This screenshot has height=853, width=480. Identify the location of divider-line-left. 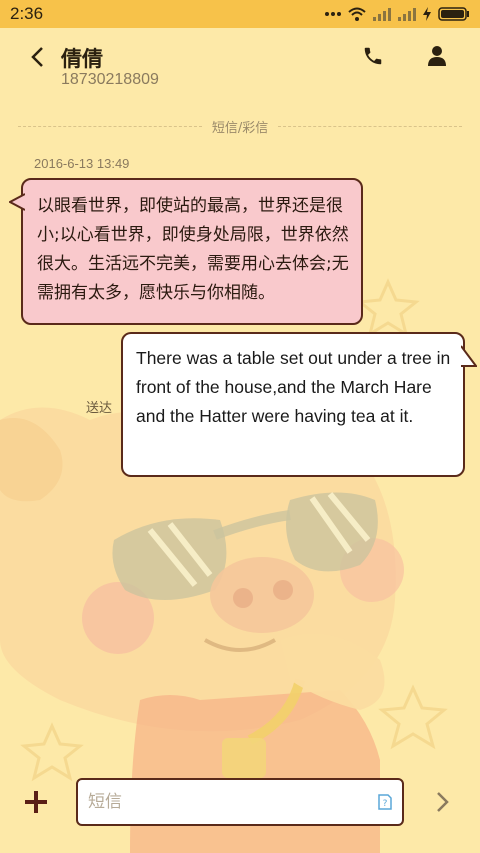
(110, 126).